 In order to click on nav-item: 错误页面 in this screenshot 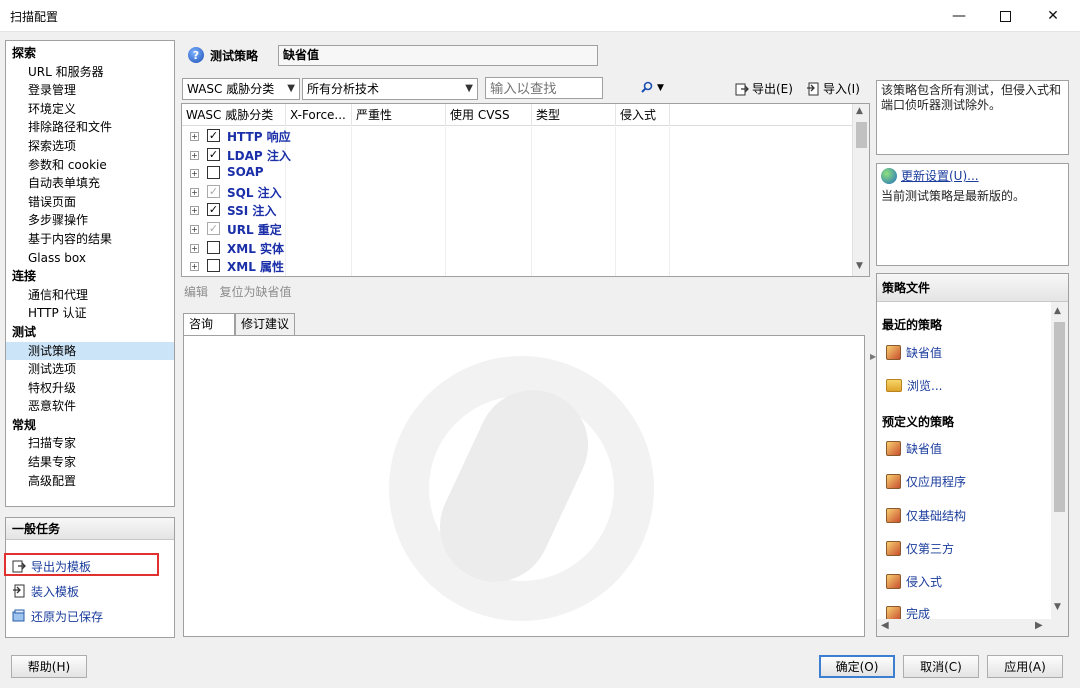, I will do `click(90, 202)`.